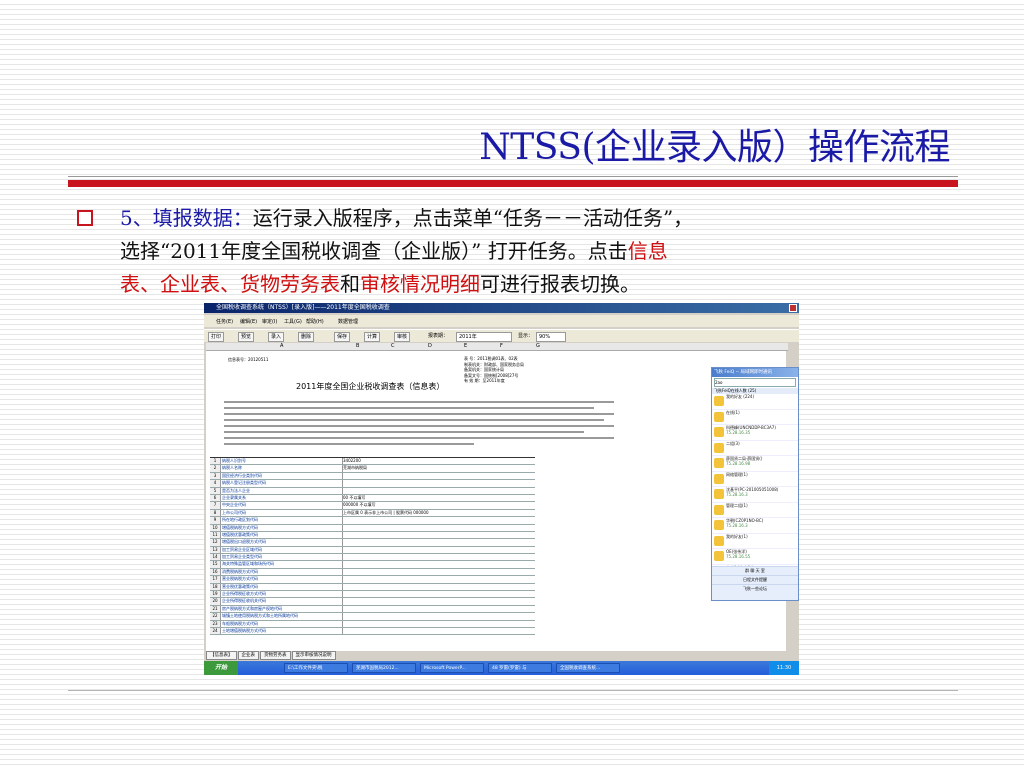  Describe the element at coordinates (647, 251) in the screenshot. I see `info-table-link: 信息` at that location.